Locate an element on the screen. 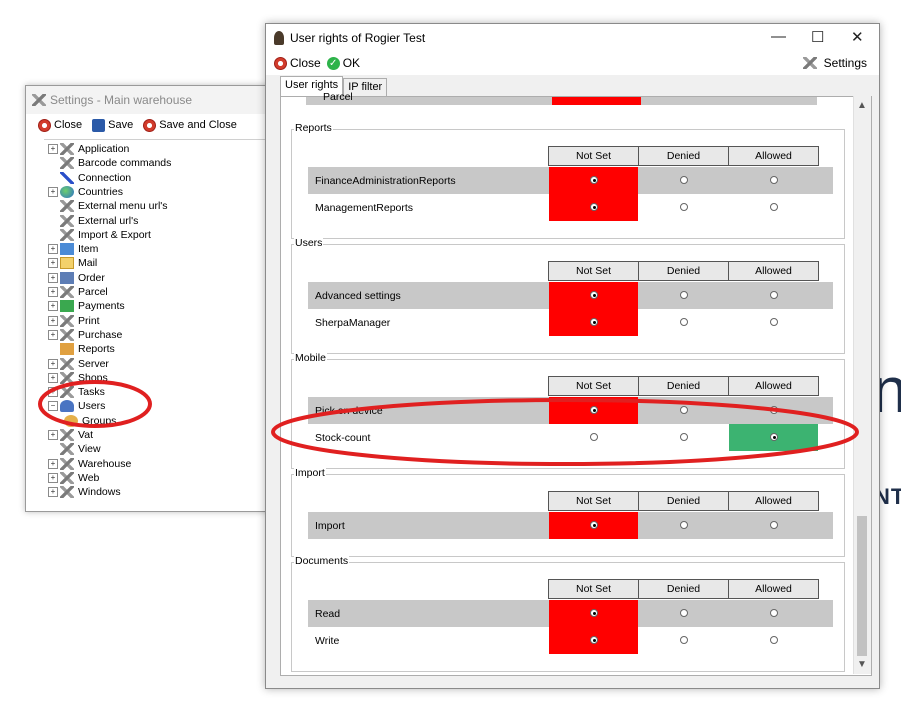  rights-close-button: Close is located at coordinates (297, 63).